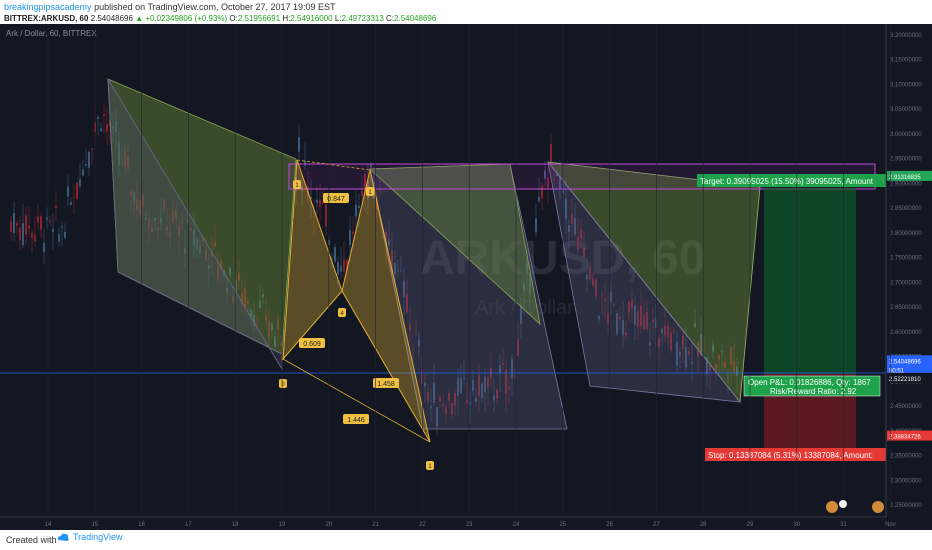  I want to click on x-tick-label: 31, so click(843, 525).